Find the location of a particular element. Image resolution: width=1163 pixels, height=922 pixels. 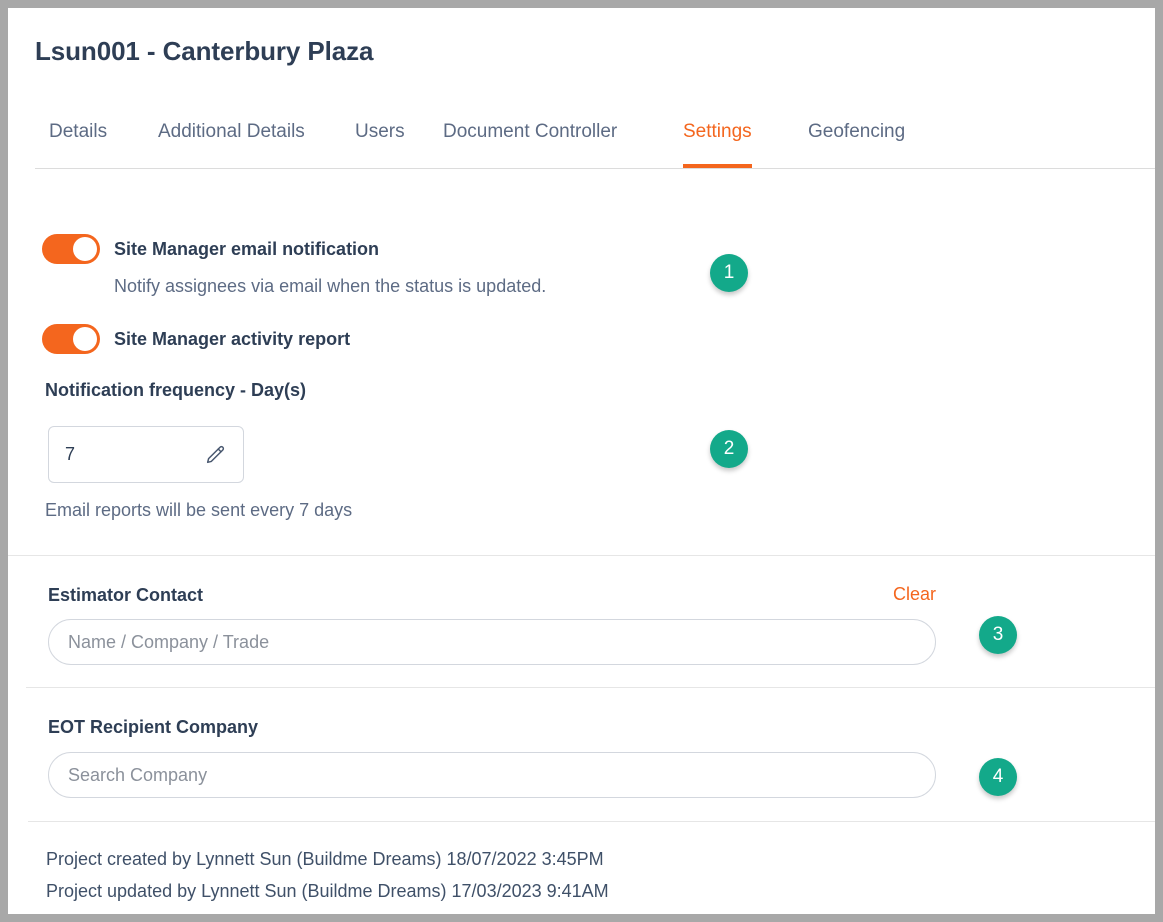

tab-additional-details: Additional Details is located at coordinates (231, 144).